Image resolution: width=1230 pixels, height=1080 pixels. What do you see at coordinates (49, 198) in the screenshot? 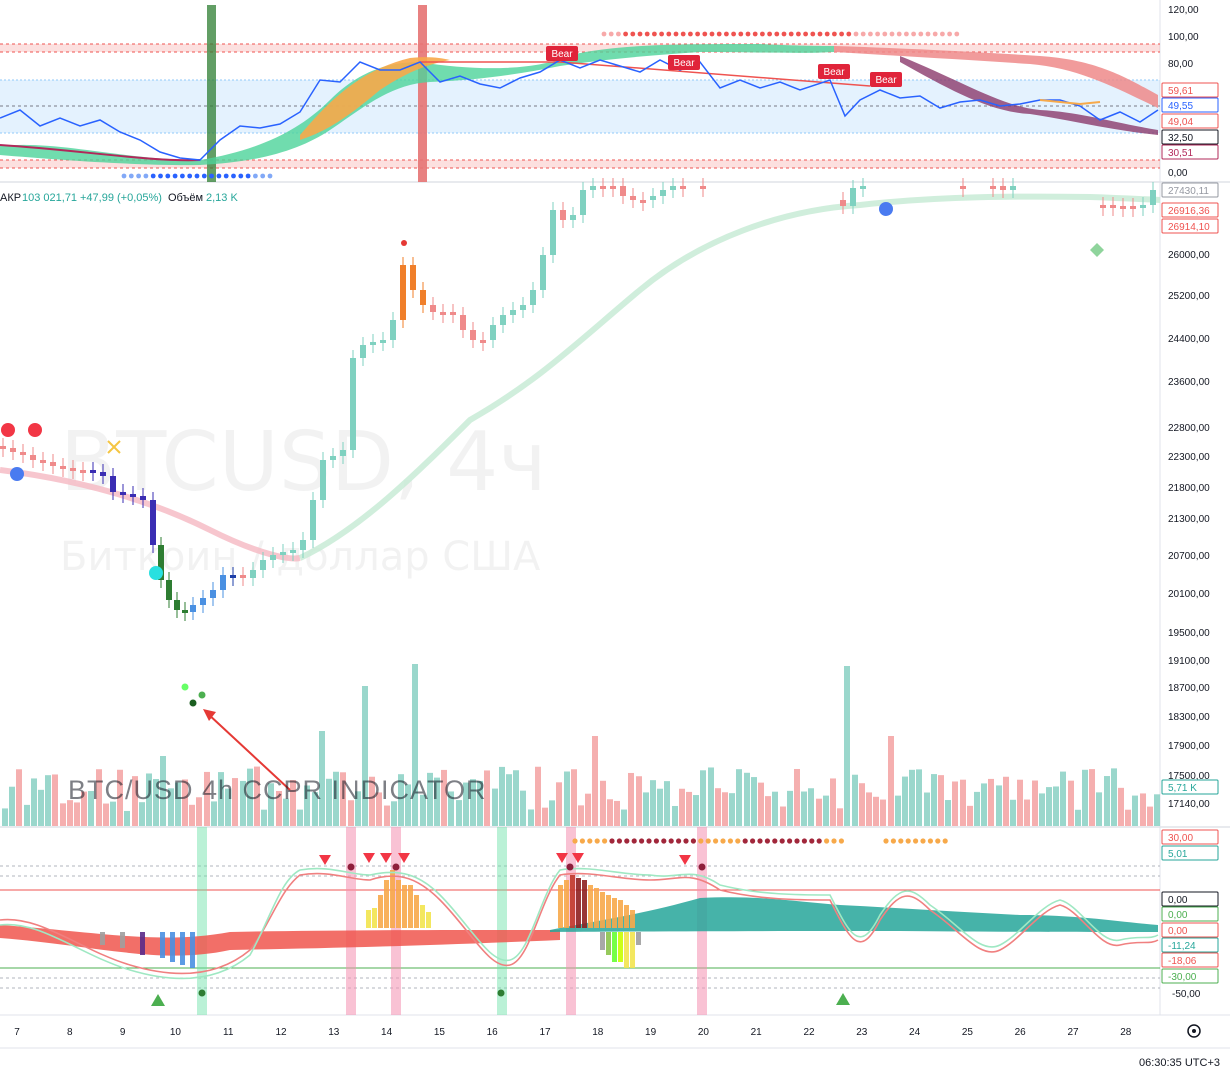
I see `symbol-price: 103 021,71` at bounding box center [49, 198].